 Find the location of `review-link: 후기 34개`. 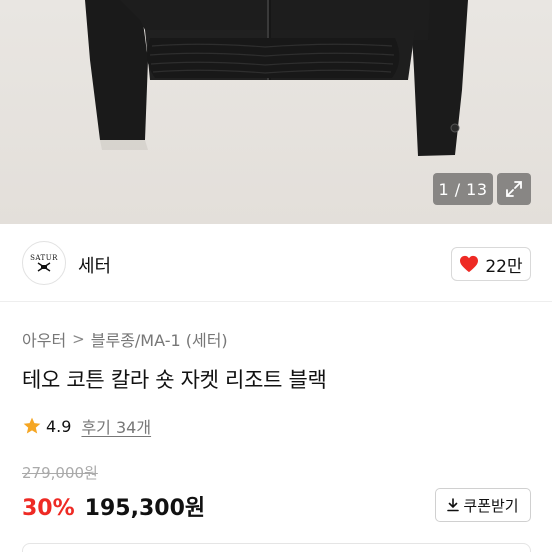

review-link: 후기 34개 is located at coordinates (116, 426).